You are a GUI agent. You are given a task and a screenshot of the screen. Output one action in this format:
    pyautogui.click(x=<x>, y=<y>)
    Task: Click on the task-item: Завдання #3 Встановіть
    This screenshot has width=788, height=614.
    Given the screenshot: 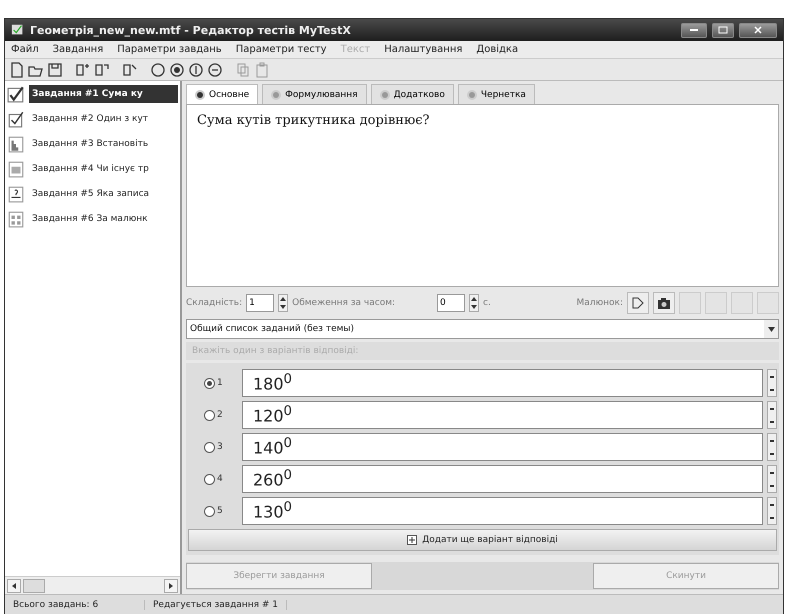 What is the action you would take?
    pyautogui.click(x=103, y=144)
    